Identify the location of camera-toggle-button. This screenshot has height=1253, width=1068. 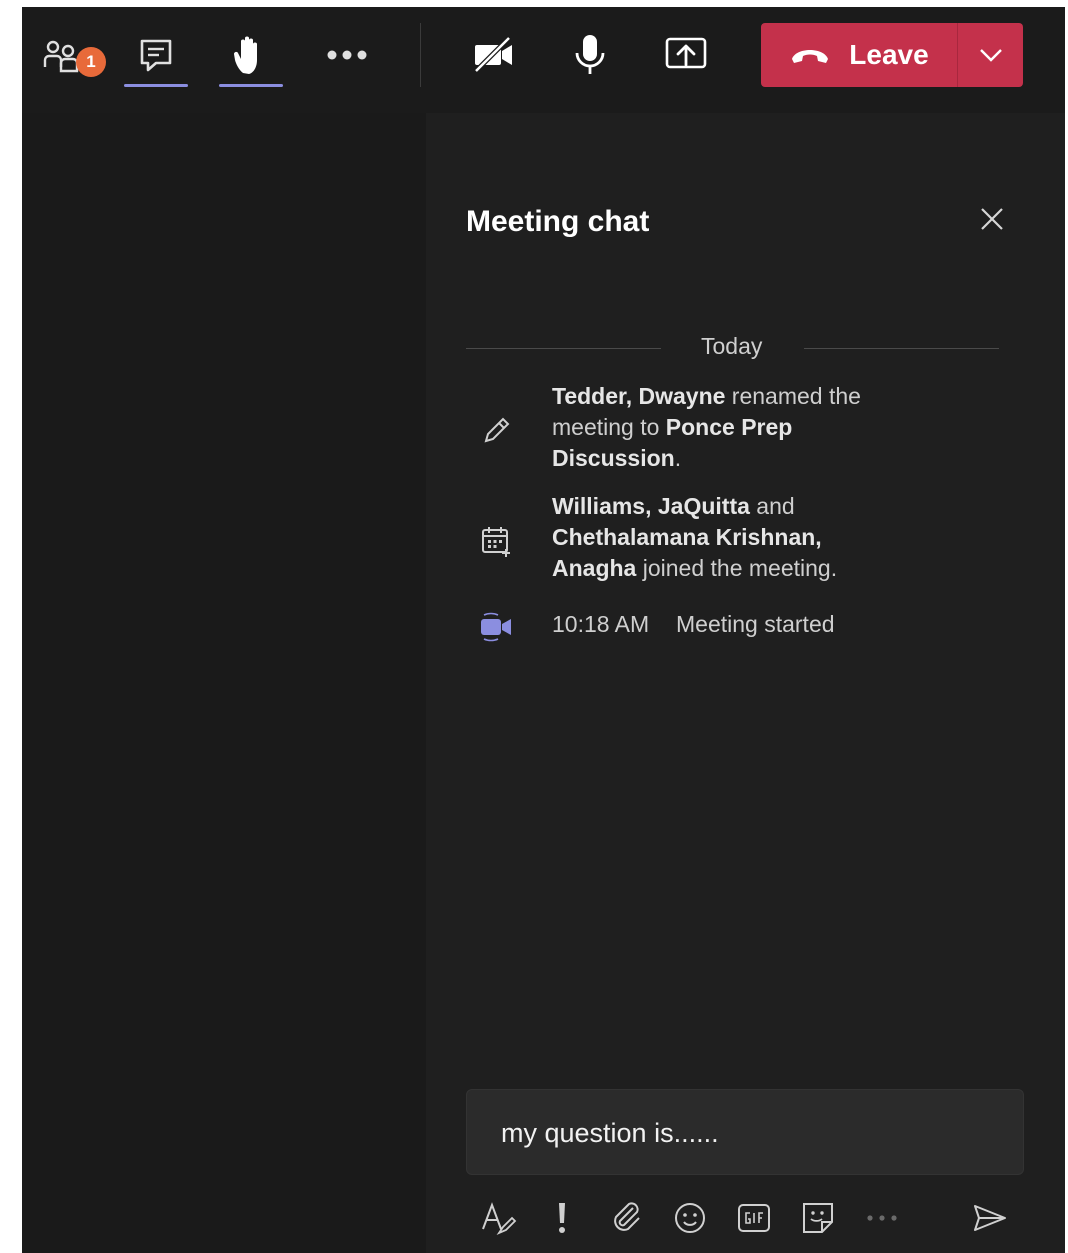
(494, 55).